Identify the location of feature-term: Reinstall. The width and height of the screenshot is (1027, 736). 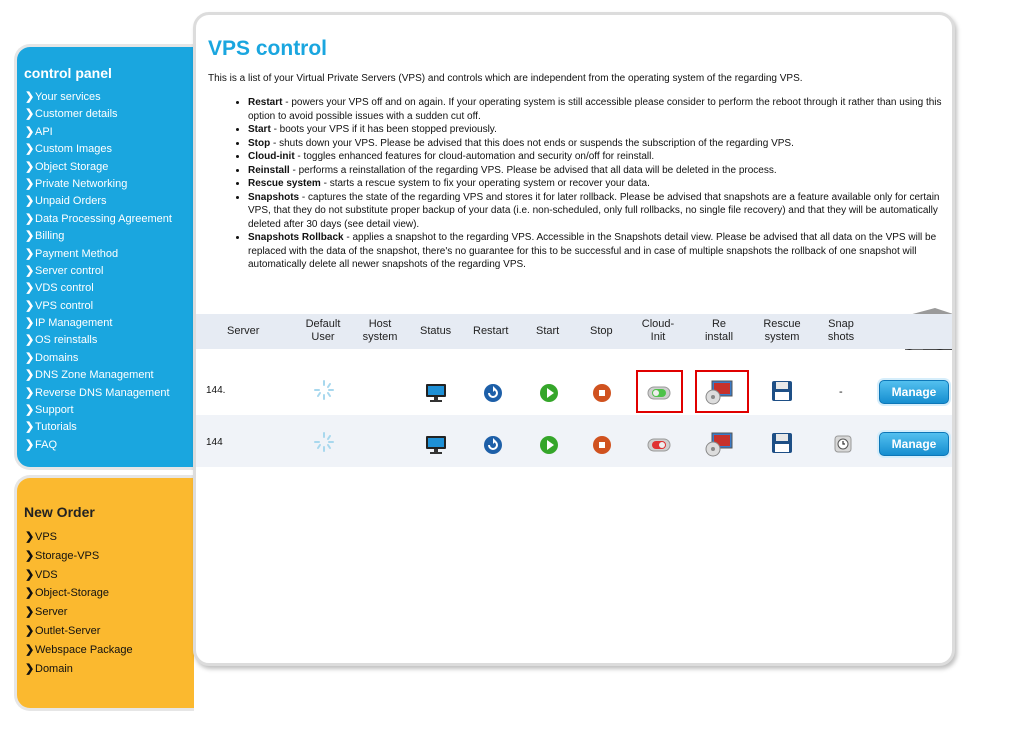
(269, 170).